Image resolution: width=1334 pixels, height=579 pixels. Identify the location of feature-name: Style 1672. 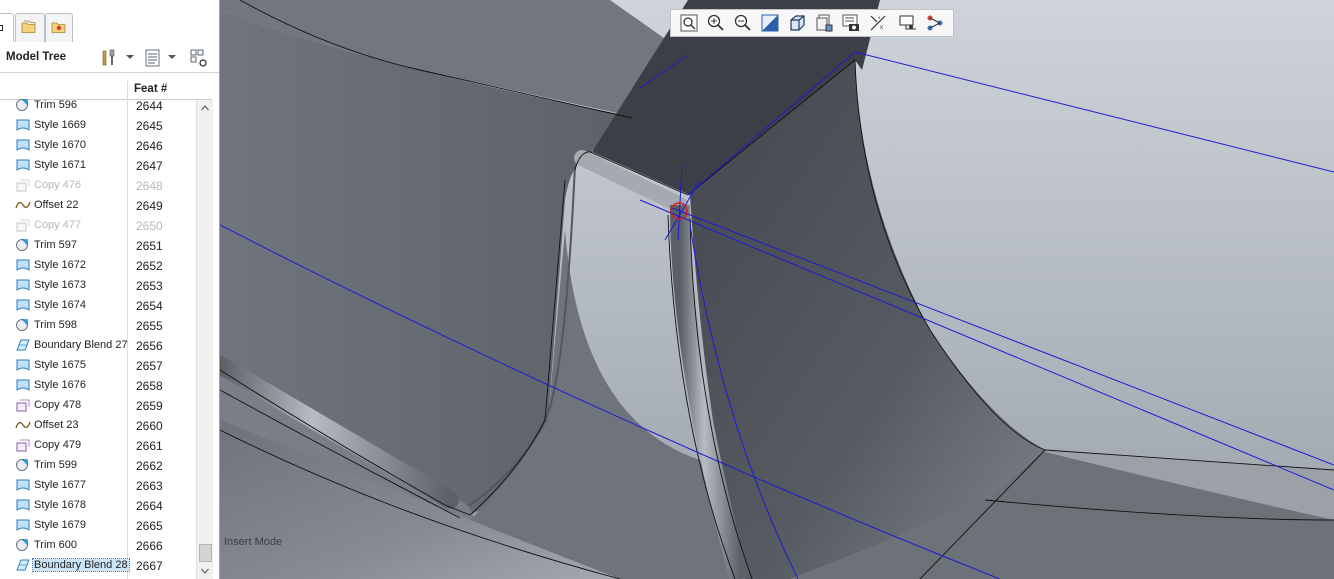
(60, 265).